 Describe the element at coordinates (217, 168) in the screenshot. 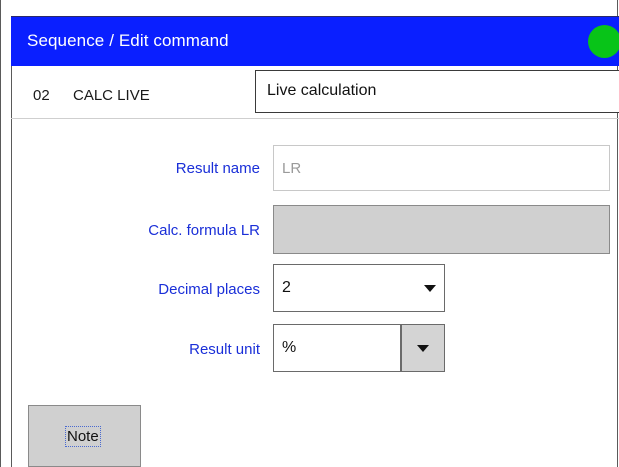

I see `result-name-label: Result name` at that location.